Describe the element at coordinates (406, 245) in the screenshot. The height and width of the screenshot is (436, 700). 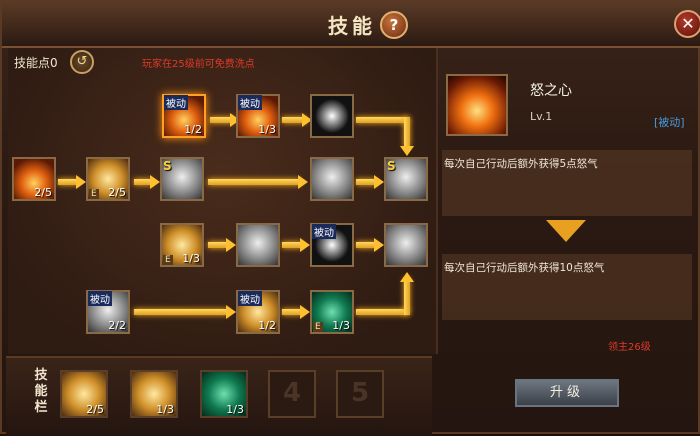
I see `skill-angel` at that location.